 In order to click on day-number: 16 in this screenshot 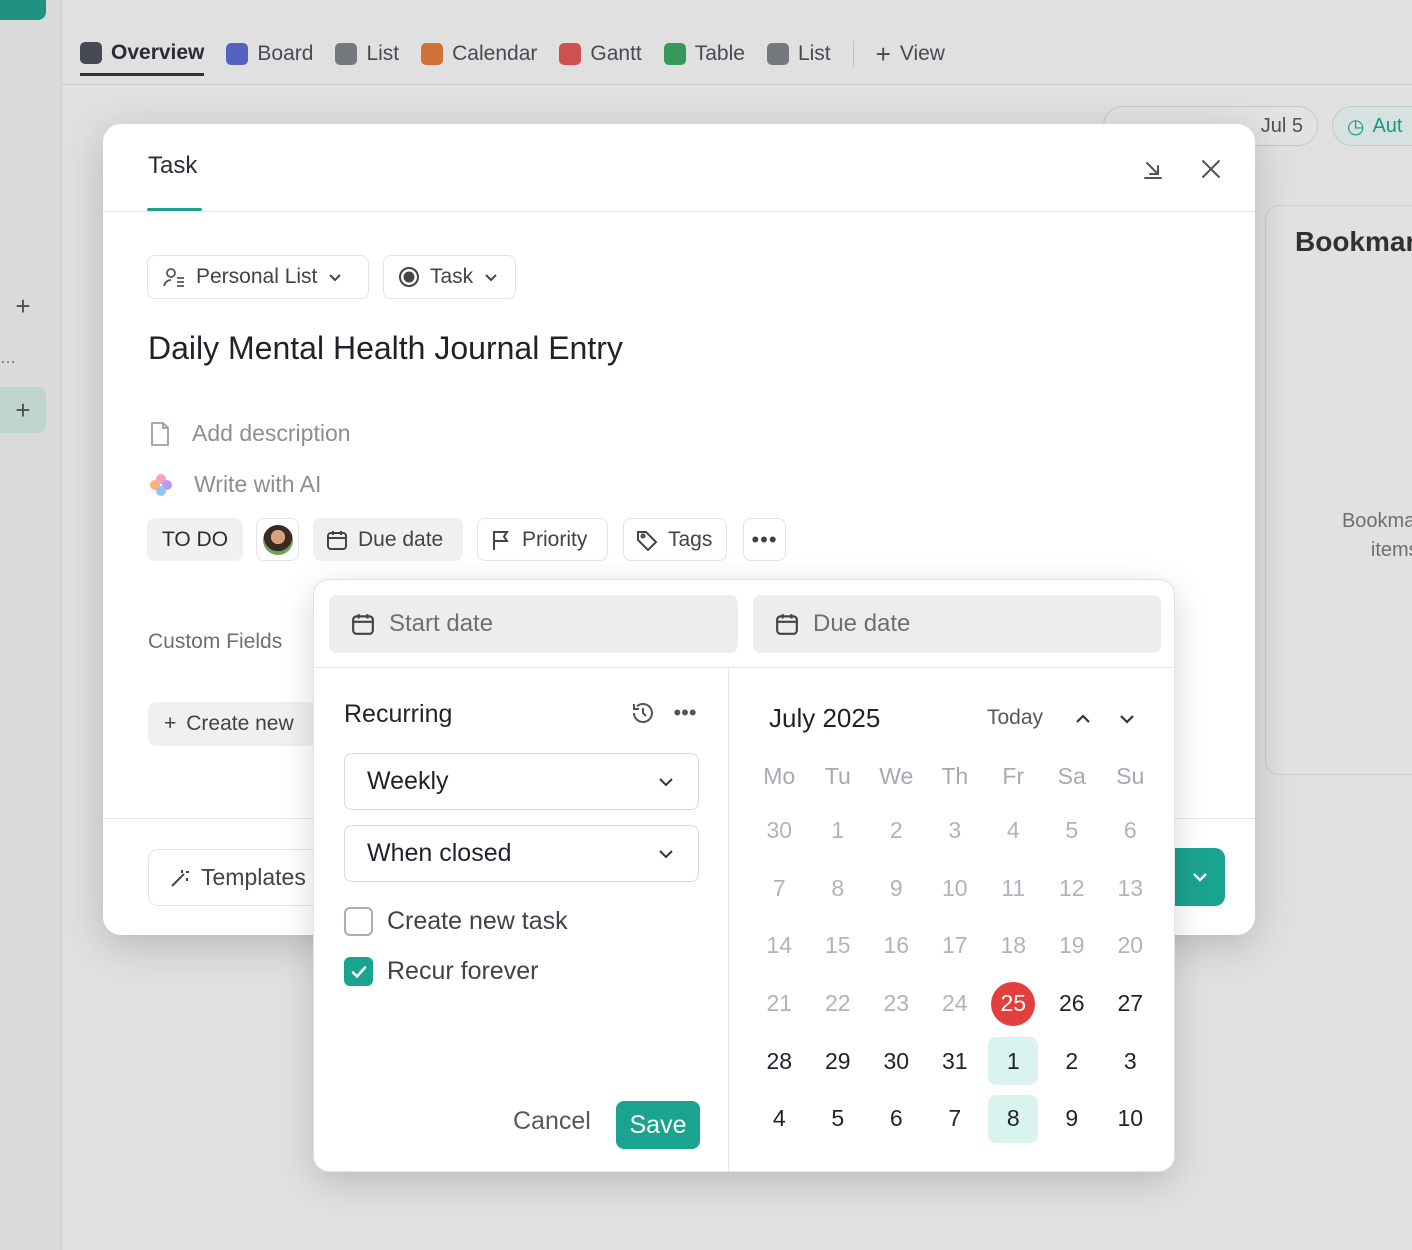, I will do `click(896, 945)`.